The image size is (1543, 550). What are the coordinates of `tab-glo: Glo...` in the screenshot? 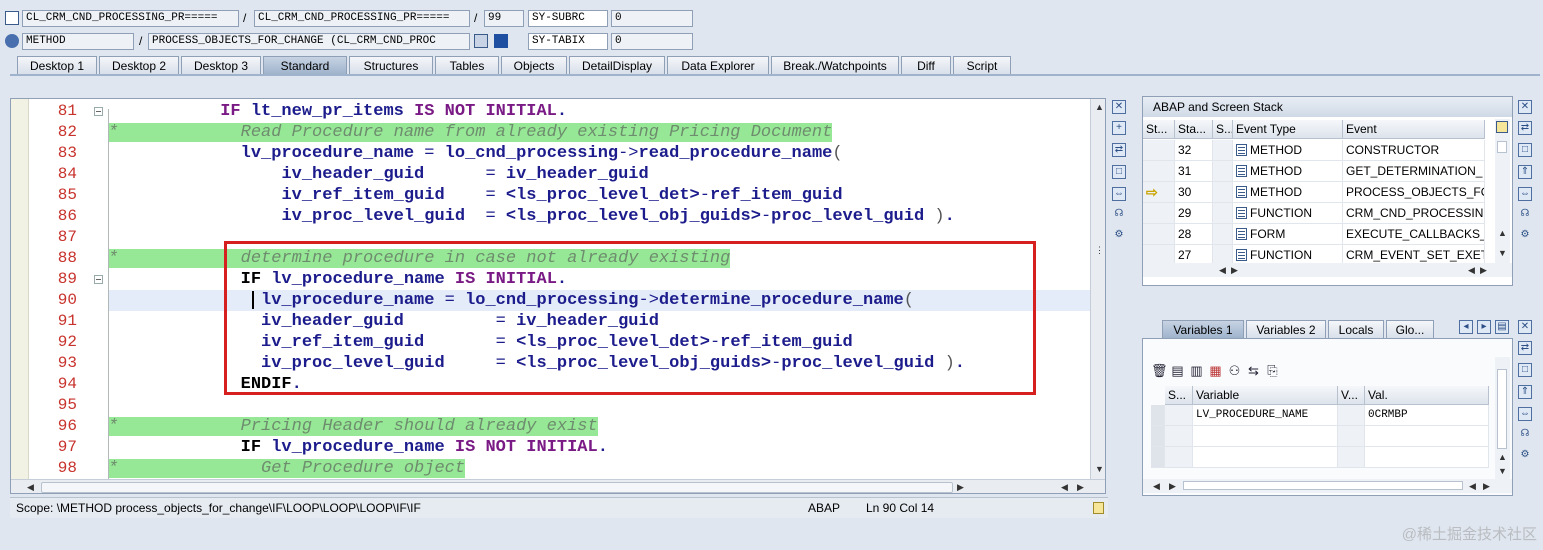 It's located at (1410, 329).